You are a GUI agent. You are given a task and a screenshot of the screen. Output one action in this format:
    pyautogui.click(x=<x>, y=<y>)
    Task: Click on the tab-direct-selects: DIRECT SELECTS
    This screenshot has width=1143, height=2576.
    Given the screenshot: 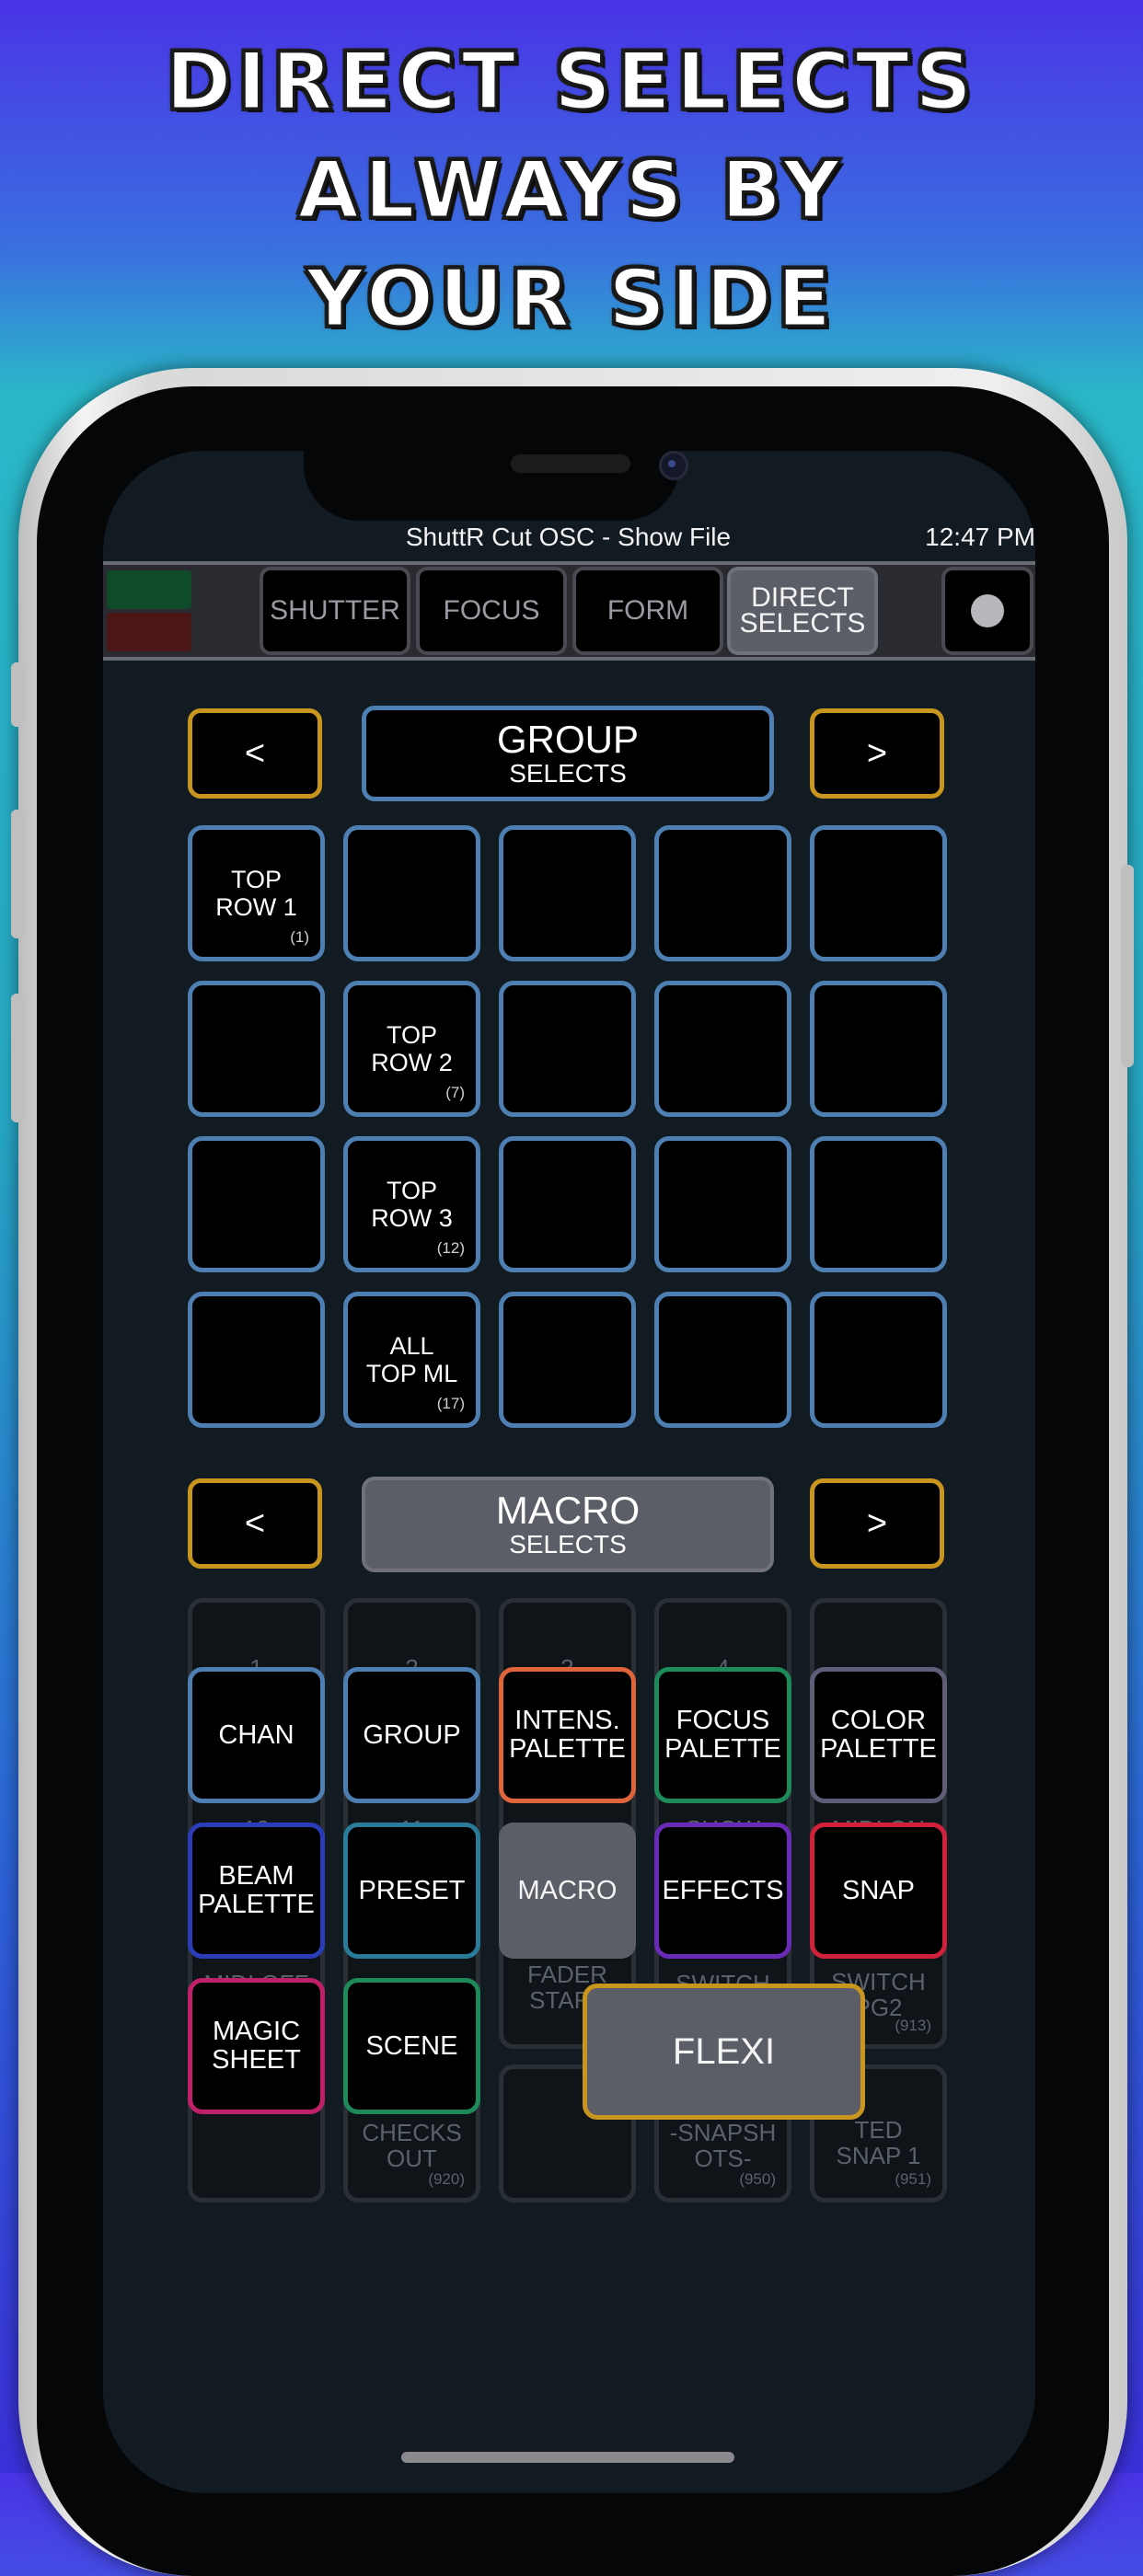 What is the action you would take?
    pyautogui.click(x=802, y=611)
    